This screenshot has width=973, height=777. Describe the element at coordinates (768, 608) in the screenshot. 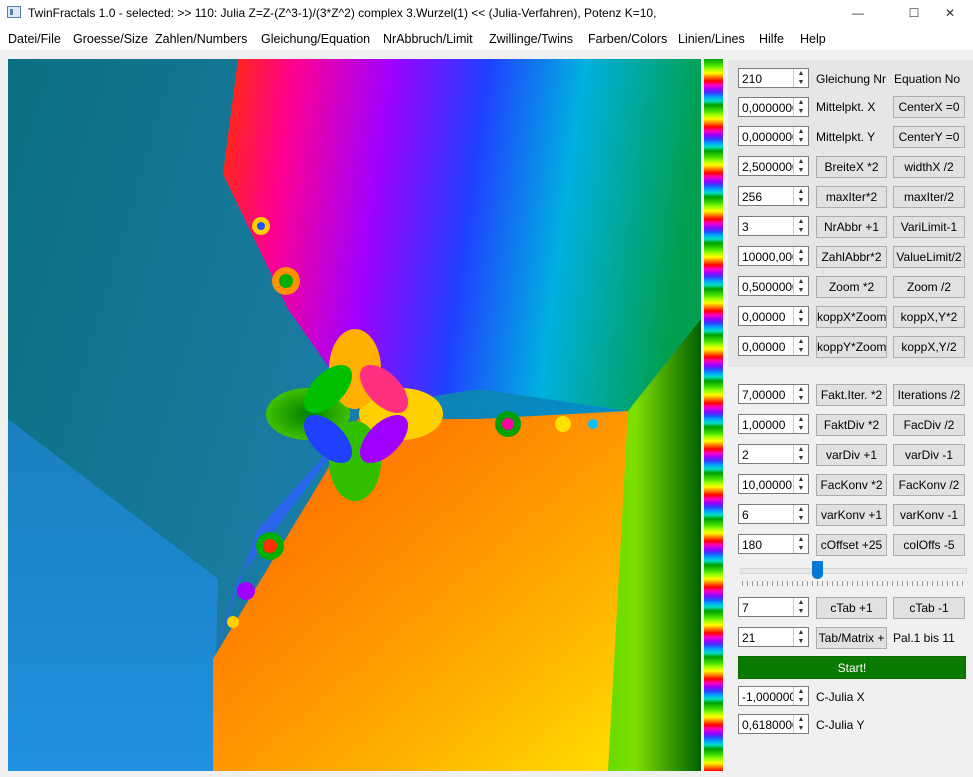

I see `spin-value: 7` at that location.